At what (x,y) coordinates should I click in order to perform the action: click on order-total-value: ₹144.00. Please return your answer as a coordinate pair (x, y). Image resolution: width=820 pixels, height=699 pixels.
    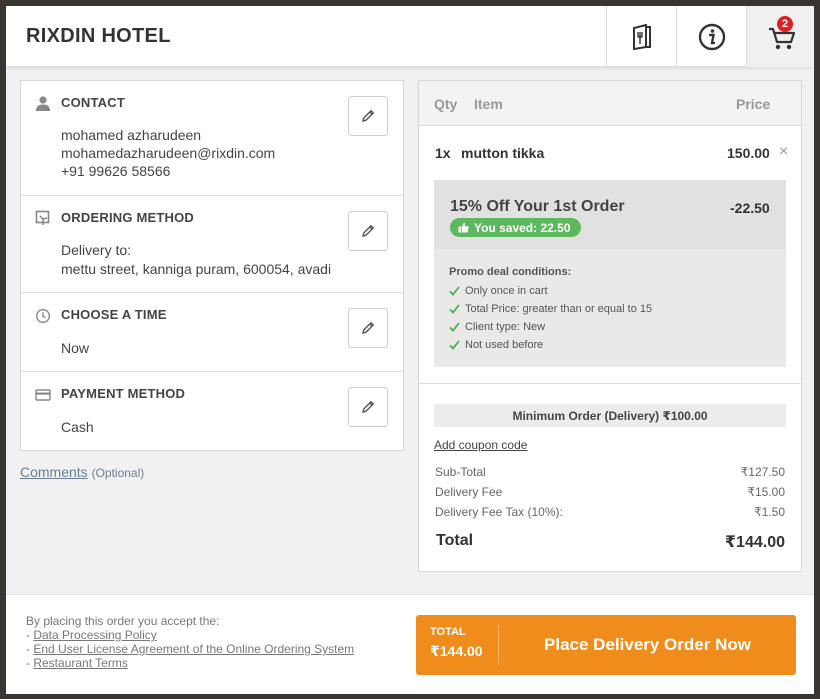
    Looking at the image, I should click on (456, 651).